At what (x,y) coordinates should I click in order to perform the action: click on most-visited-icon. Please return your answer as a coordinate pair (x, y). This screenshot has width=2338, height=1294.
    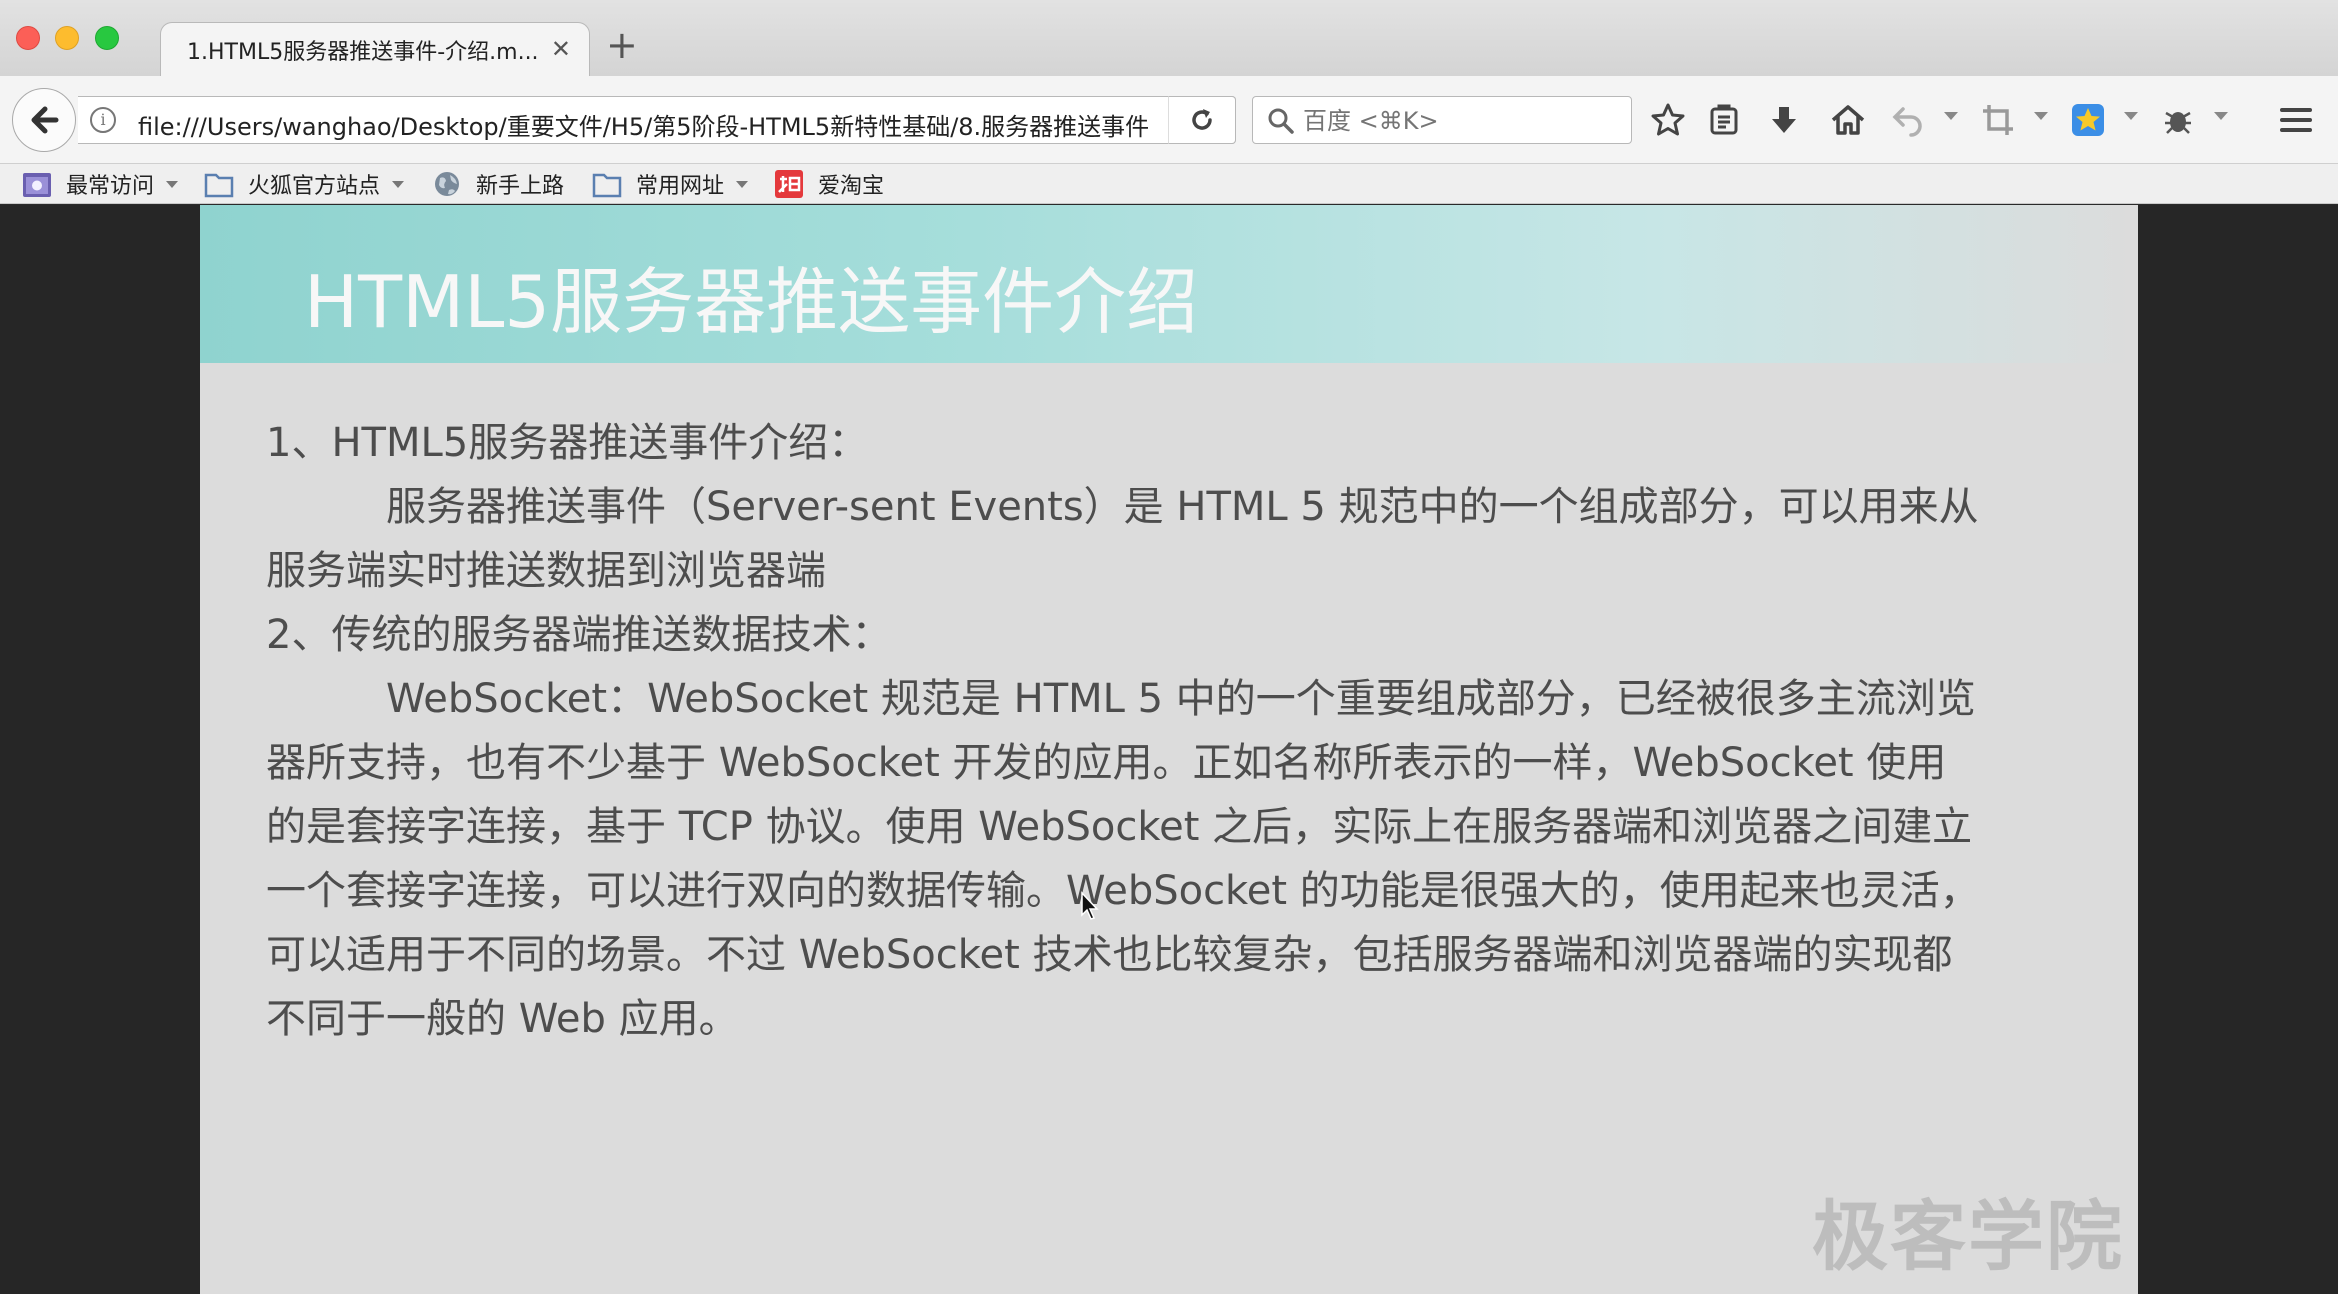
    Looking at the image, I should click on (37, 185).